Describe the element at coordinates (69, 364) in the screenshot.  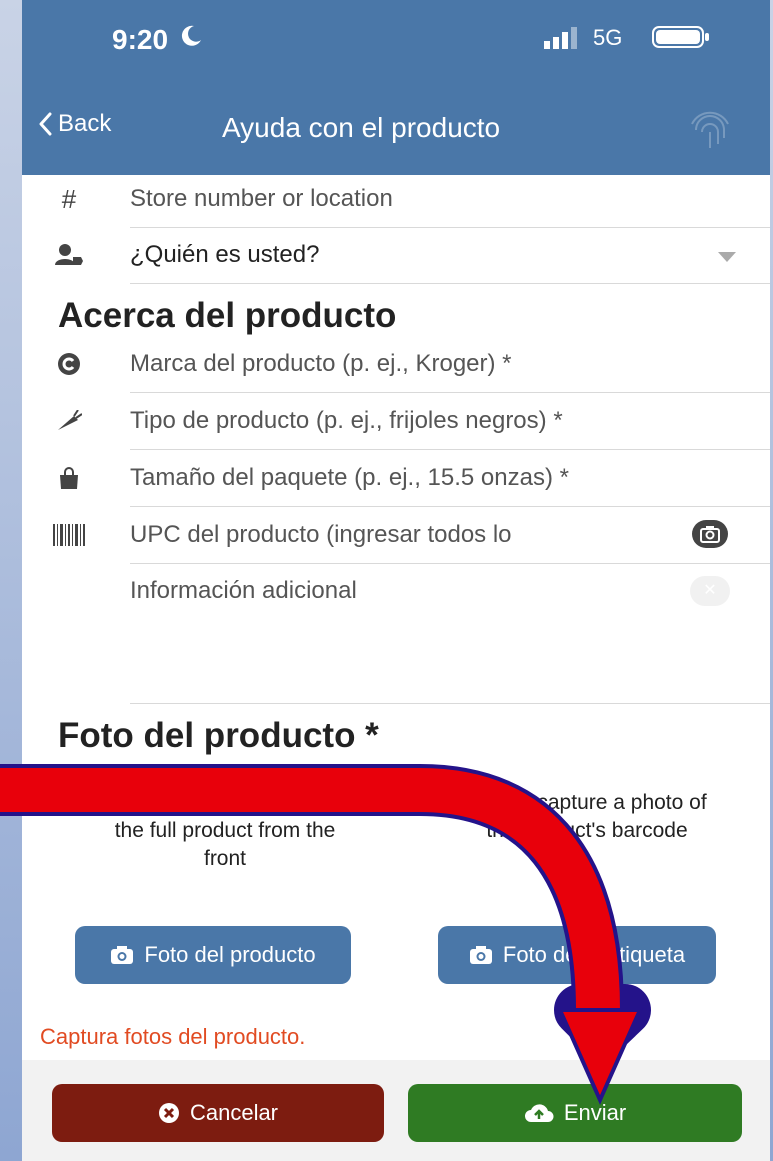
I see `copyright-icon` at that location.